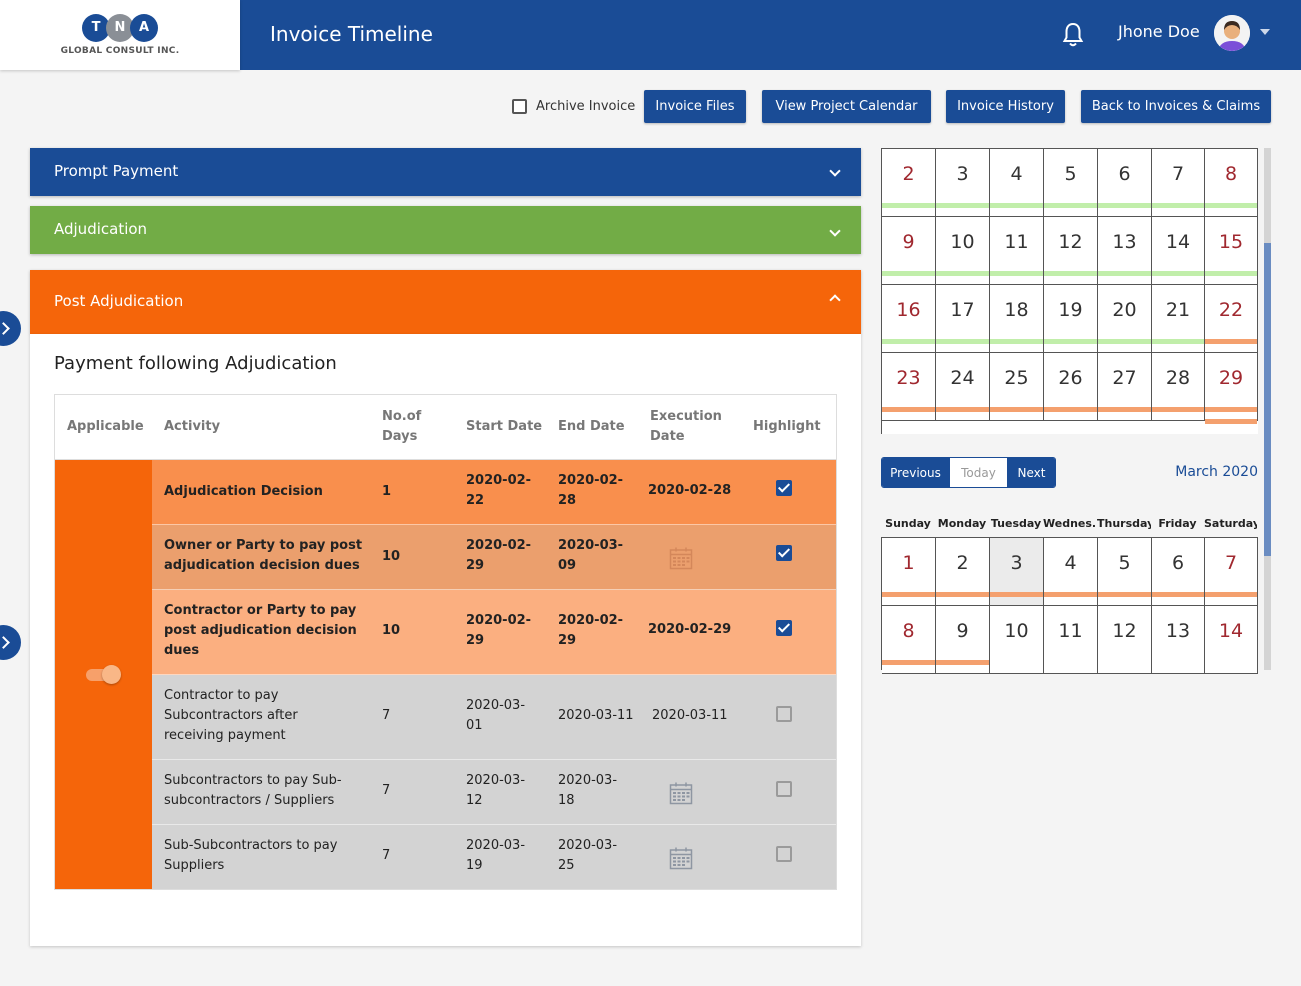  I want to click on user-name: Jhone Doe, so click(1159, 31).